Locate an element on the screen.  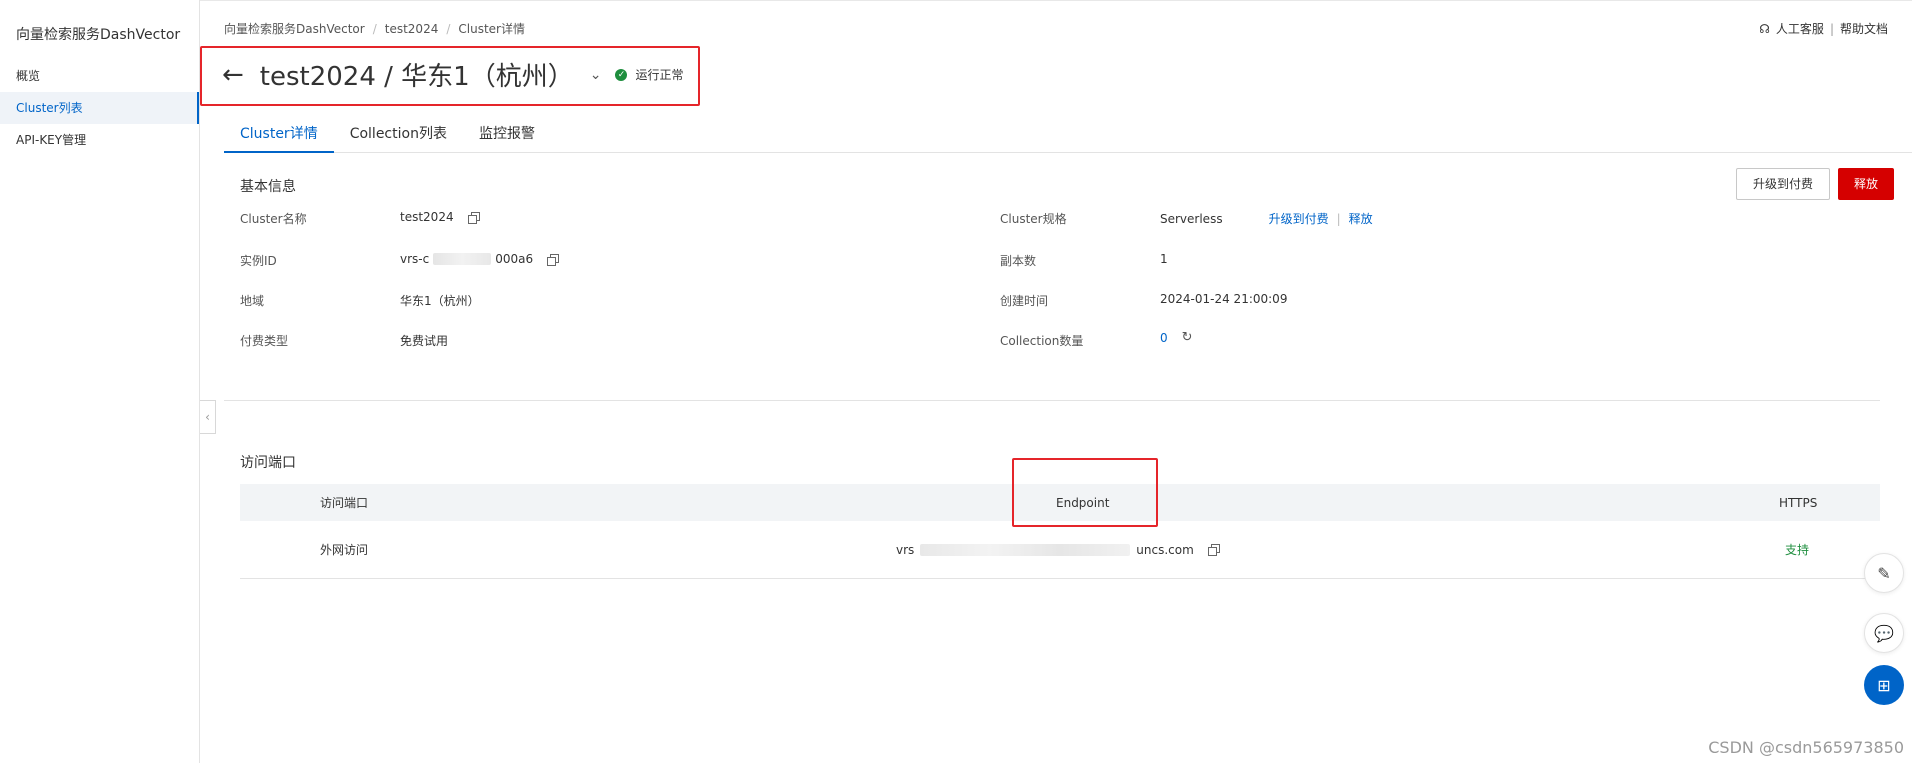
tab-collection-list: Collection列表 is located at coordinates (398, 135).